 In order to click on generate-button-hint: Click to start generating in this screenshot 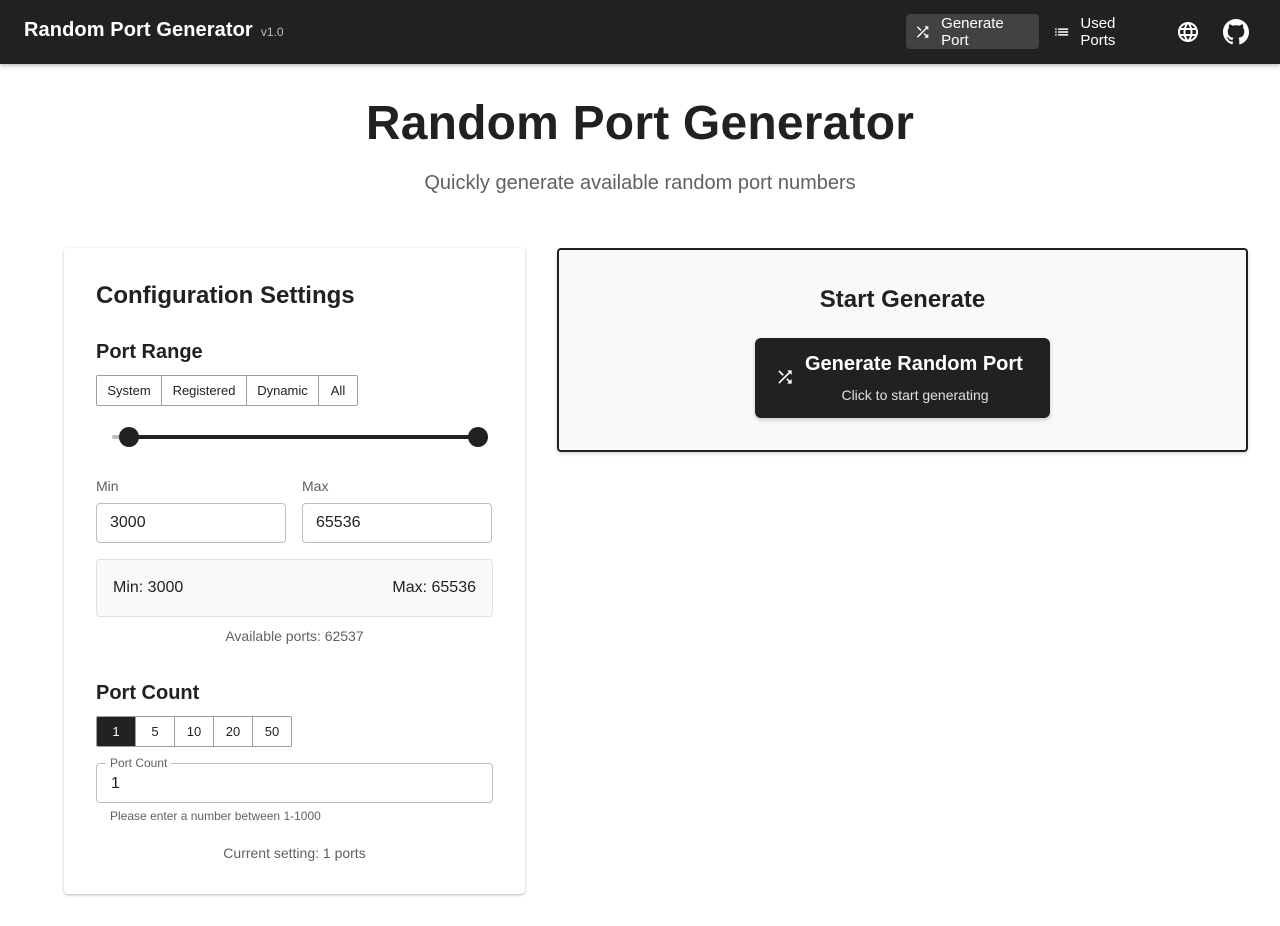, I will do `click(915, 395)`.